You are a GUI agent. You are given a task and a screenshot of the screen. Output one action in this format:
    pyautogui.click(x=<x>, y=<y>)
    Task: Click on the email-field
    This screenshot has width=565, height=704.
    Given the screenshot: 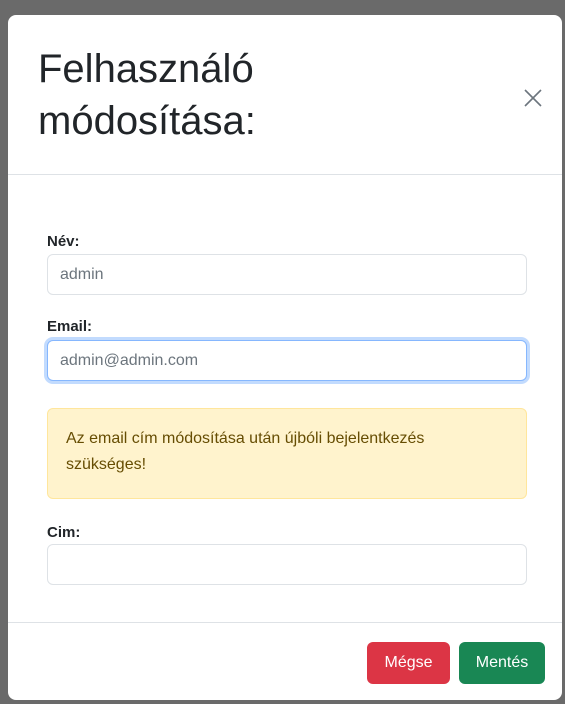 What is the action you would take?
    pyautogui.click(x=287, y=360)
    